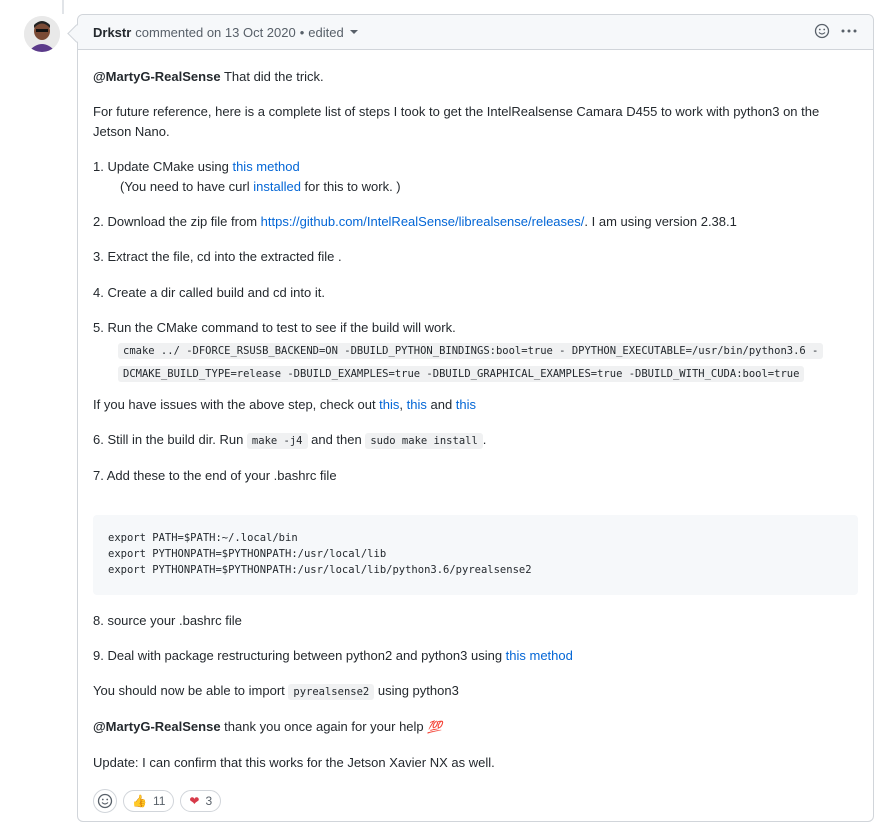 The width and height of the screenshot is (893, 822). What do you see at coordinates (131, 131) in the screenshot?
I see `reference-line-2: Jetson Nano.` at bounding box center [131, 131].